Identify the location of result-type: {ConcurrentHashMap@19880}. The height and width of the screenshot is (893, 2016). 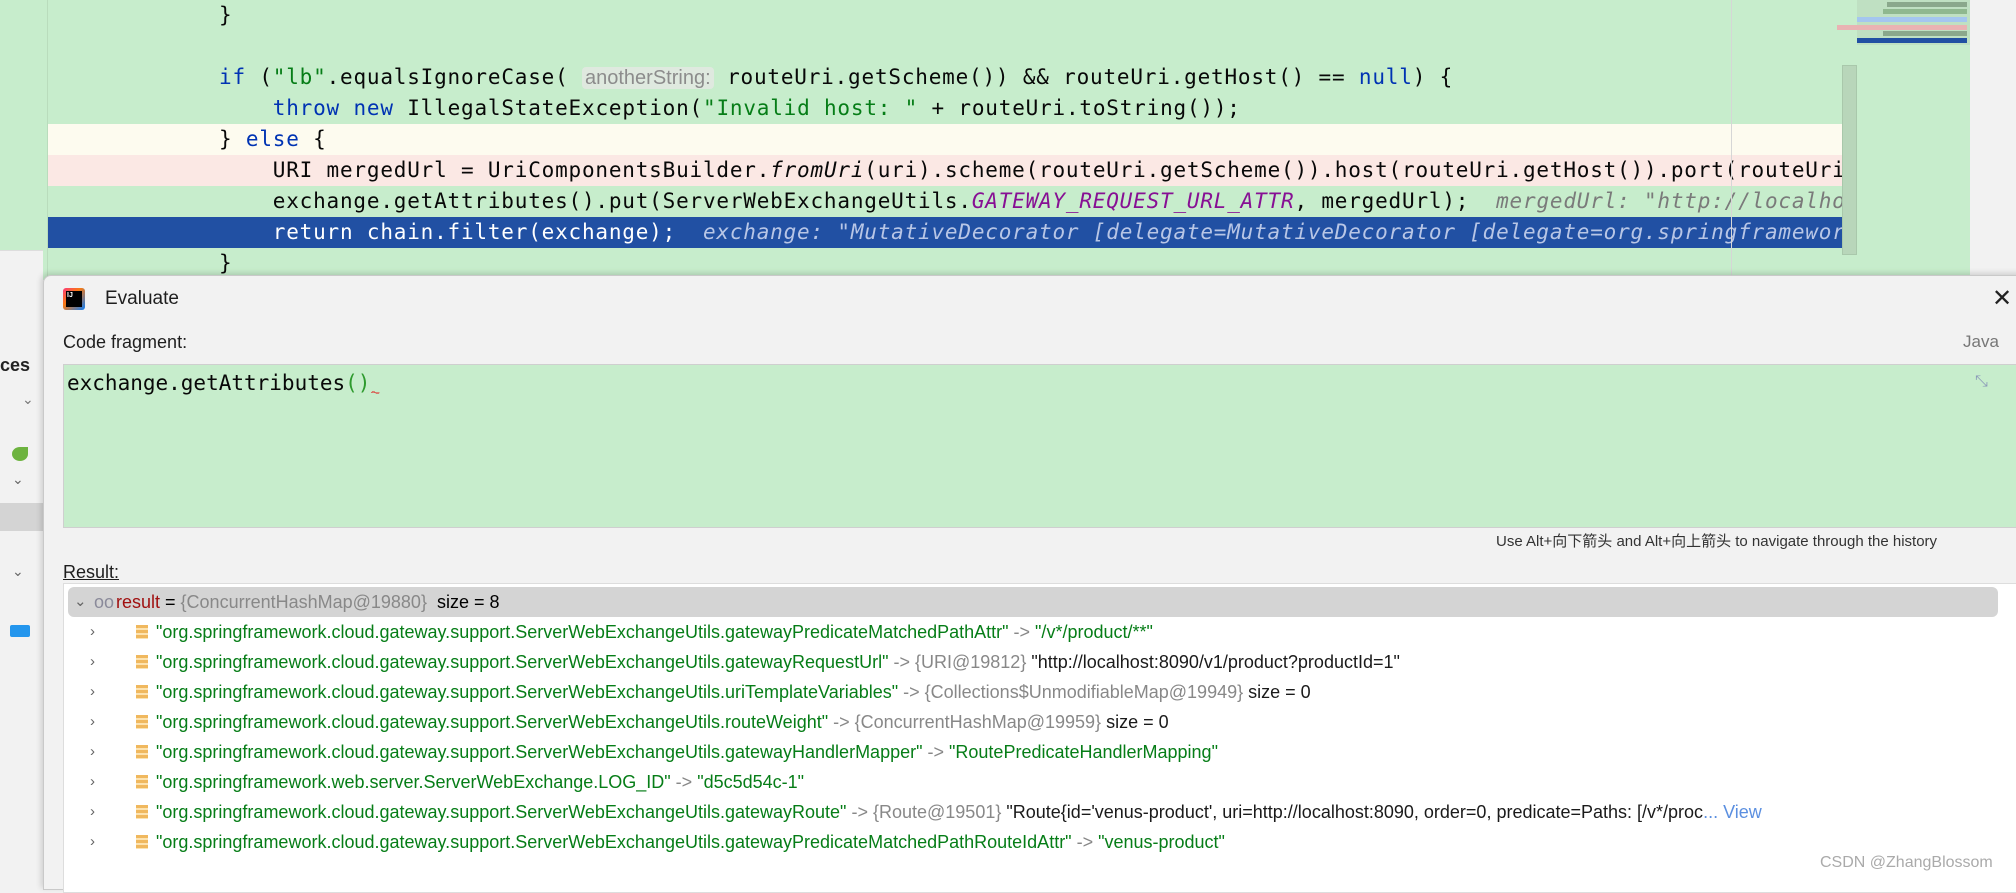
(303, 602).